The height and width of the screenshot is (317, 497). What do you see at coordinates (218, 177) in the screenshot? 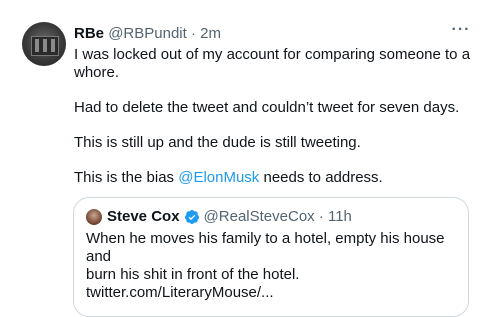
I see `mention-link: @ElonMusk` at bounding box center [218, 177].